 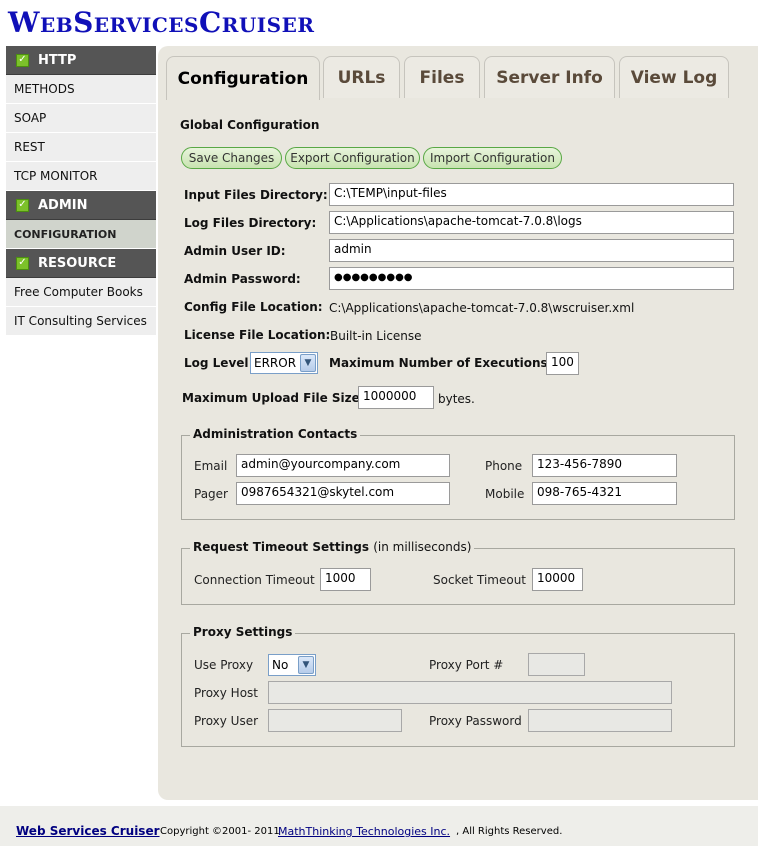 I want to click on proxy-host-label: Proxy Host, so click(x=226, y=693).